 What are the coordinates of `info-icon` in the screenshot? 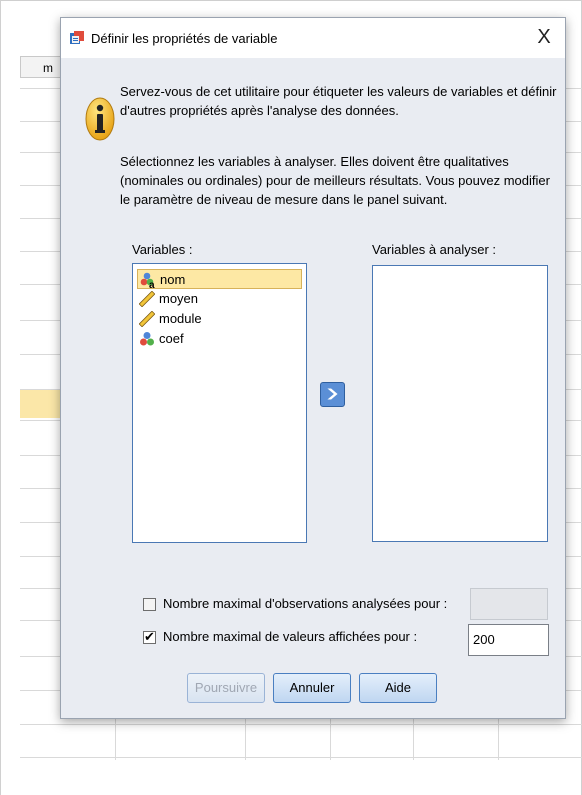 It's located at (100, 119).